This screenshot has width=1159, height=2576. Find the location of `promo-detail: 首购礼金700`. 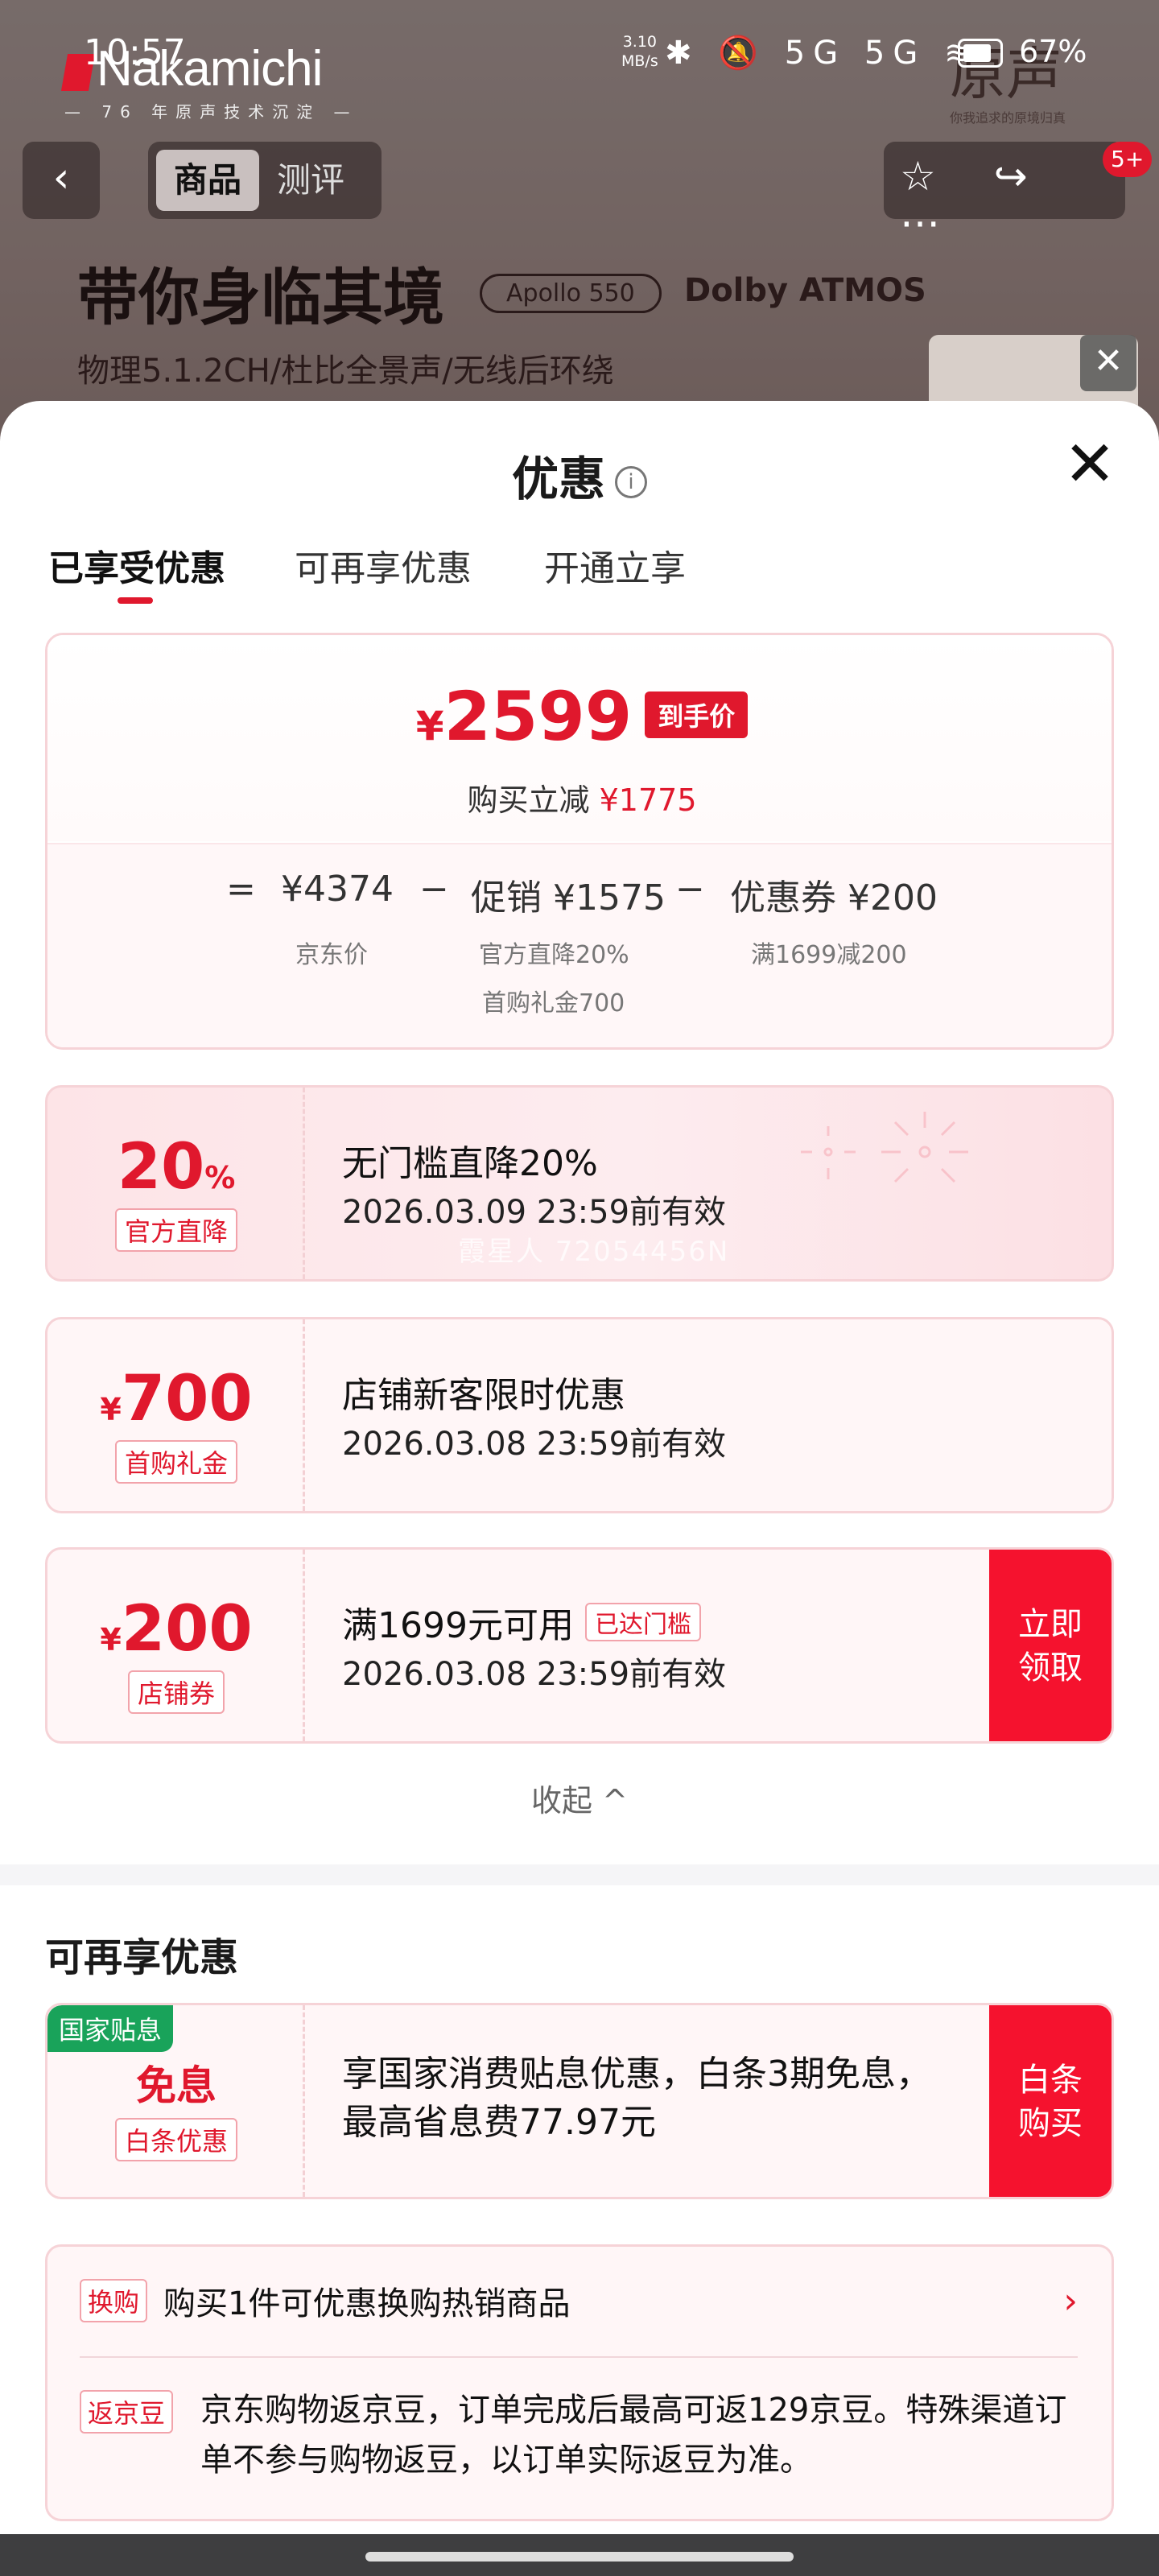

promo-detail: 首购礼金700 is located at coordinates (553, 1003).